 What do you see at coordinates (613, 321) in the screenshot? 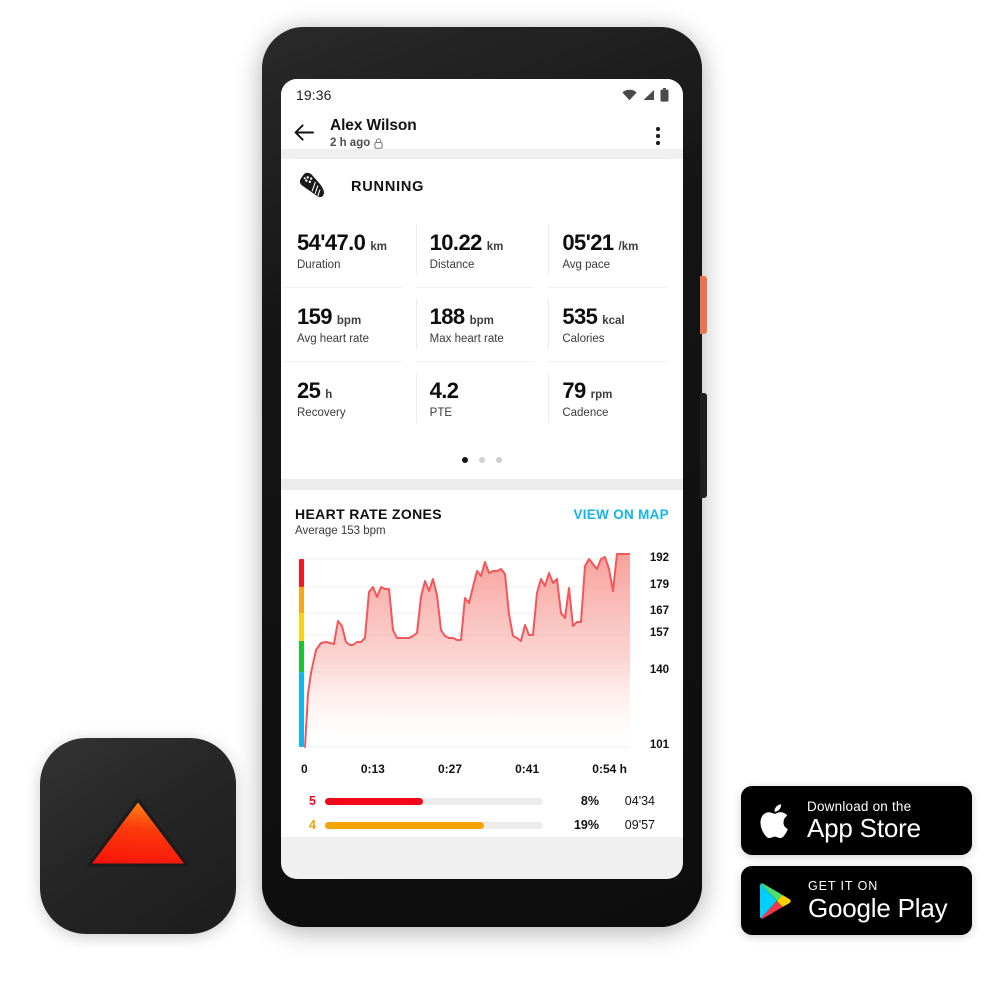
I see `stat-unit: kcal` at bounding box center [613, 321].